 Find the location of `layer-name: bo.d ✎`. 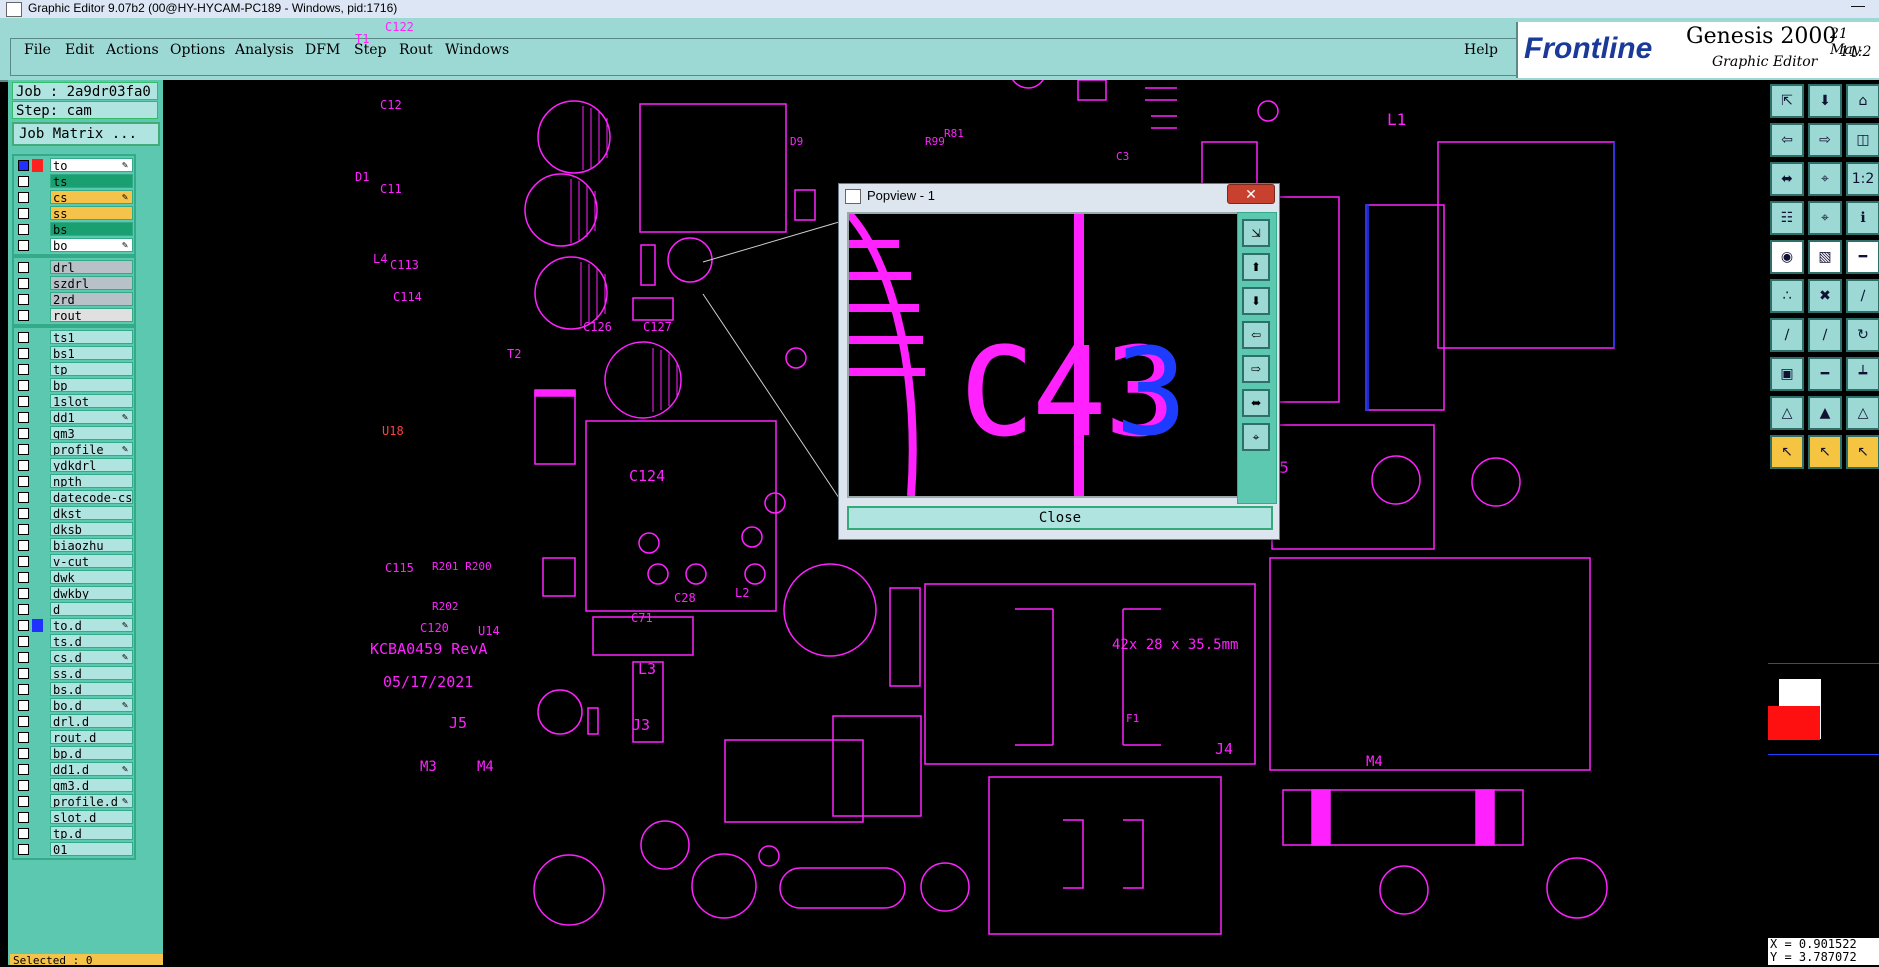

layer-name: bo.d ✎ is located at coordinates (91, 705).